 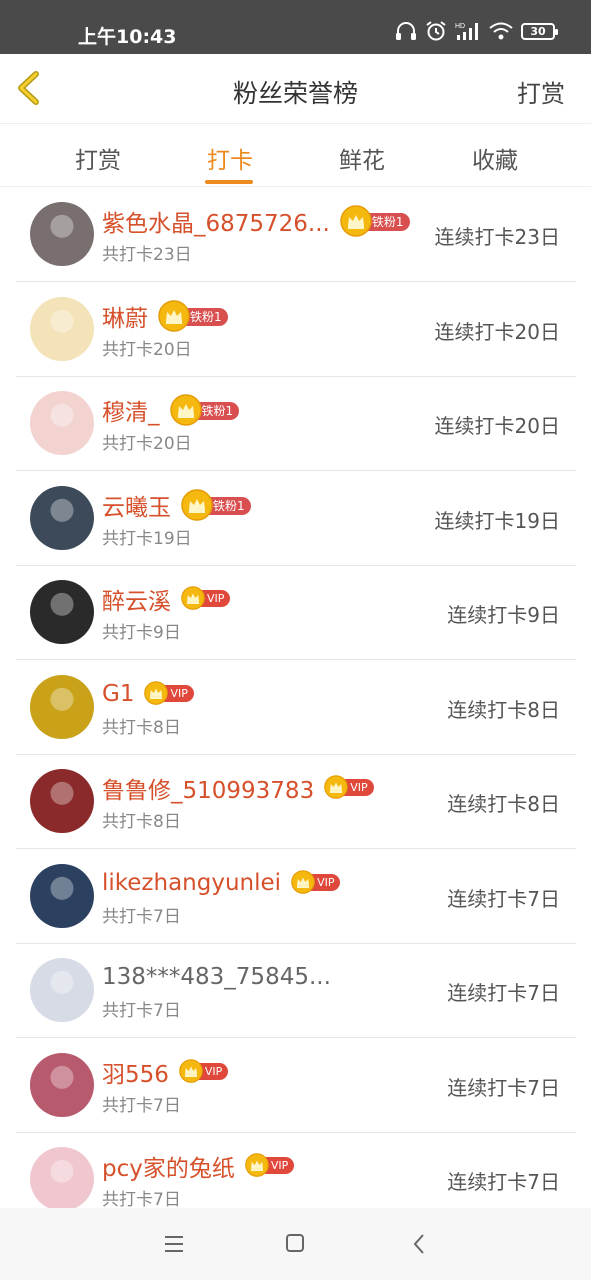 What do you see at coordinates (131, 410) in the screenshot?
I see `user-name: 穆清_` at bounding box center [131, 410].